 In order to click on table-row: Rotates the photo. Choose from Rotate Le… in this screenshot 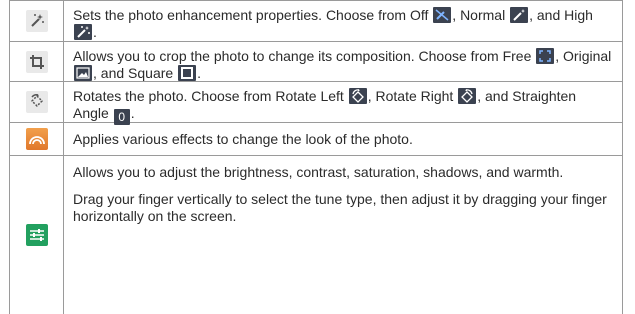, I will do `click(316, 103)`.